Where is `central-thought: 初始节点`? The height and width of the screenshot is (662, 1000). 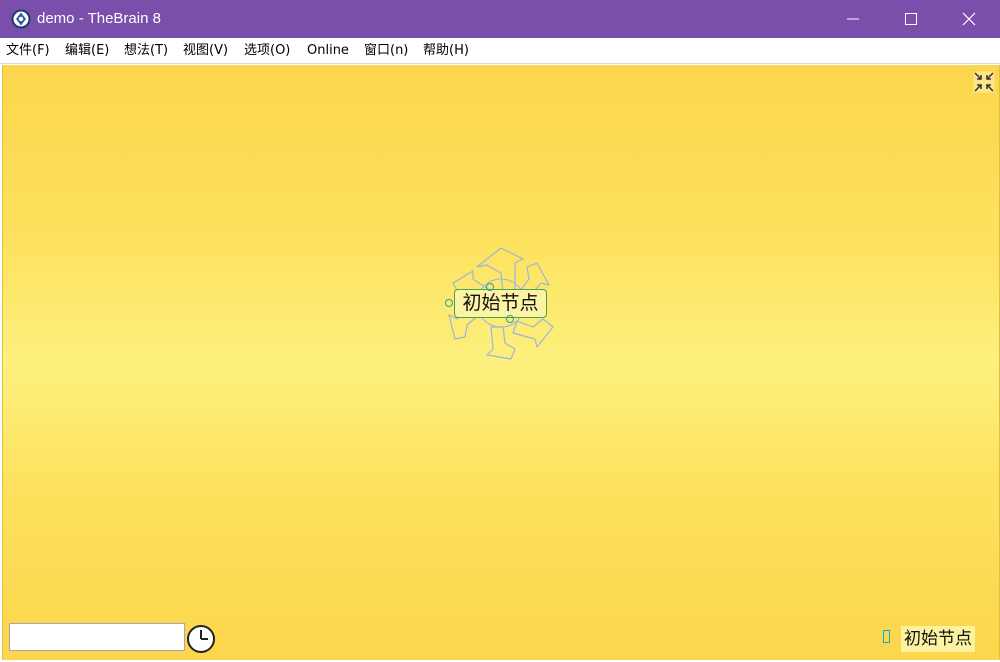 central-thought: 初始节点 is located at coordinates (500, 303).